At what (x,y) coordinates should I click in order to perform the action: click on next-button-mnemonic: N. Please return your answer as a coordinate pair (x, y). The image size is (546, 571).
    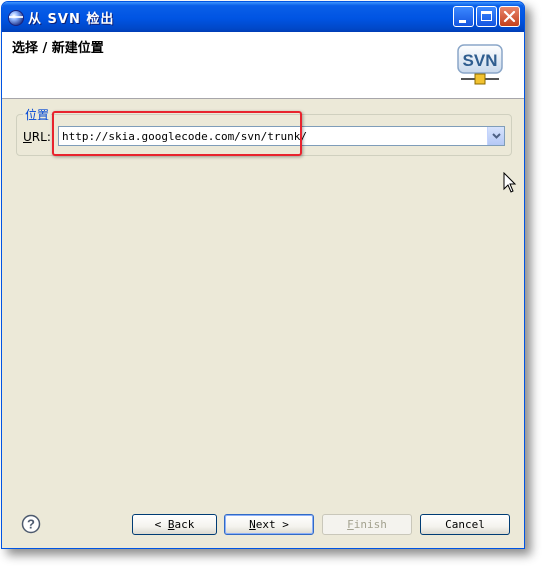
    Looking at the image, I should click on (252, 524).